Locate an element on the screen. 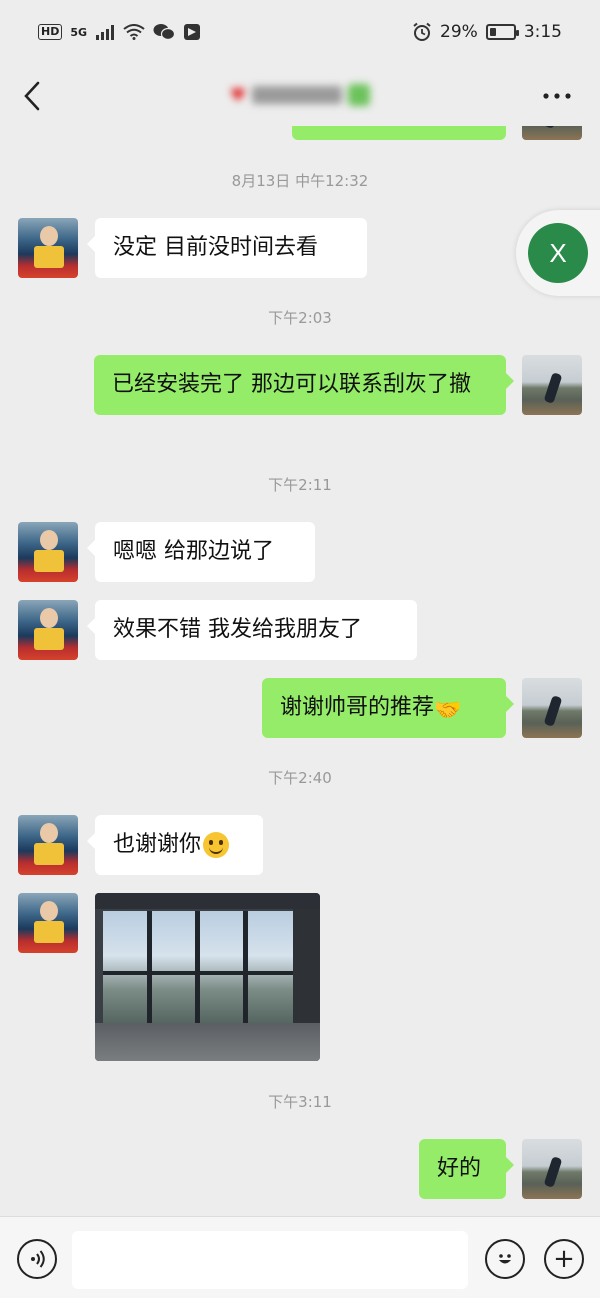  more-options-button is located at coordinates (559, 96).